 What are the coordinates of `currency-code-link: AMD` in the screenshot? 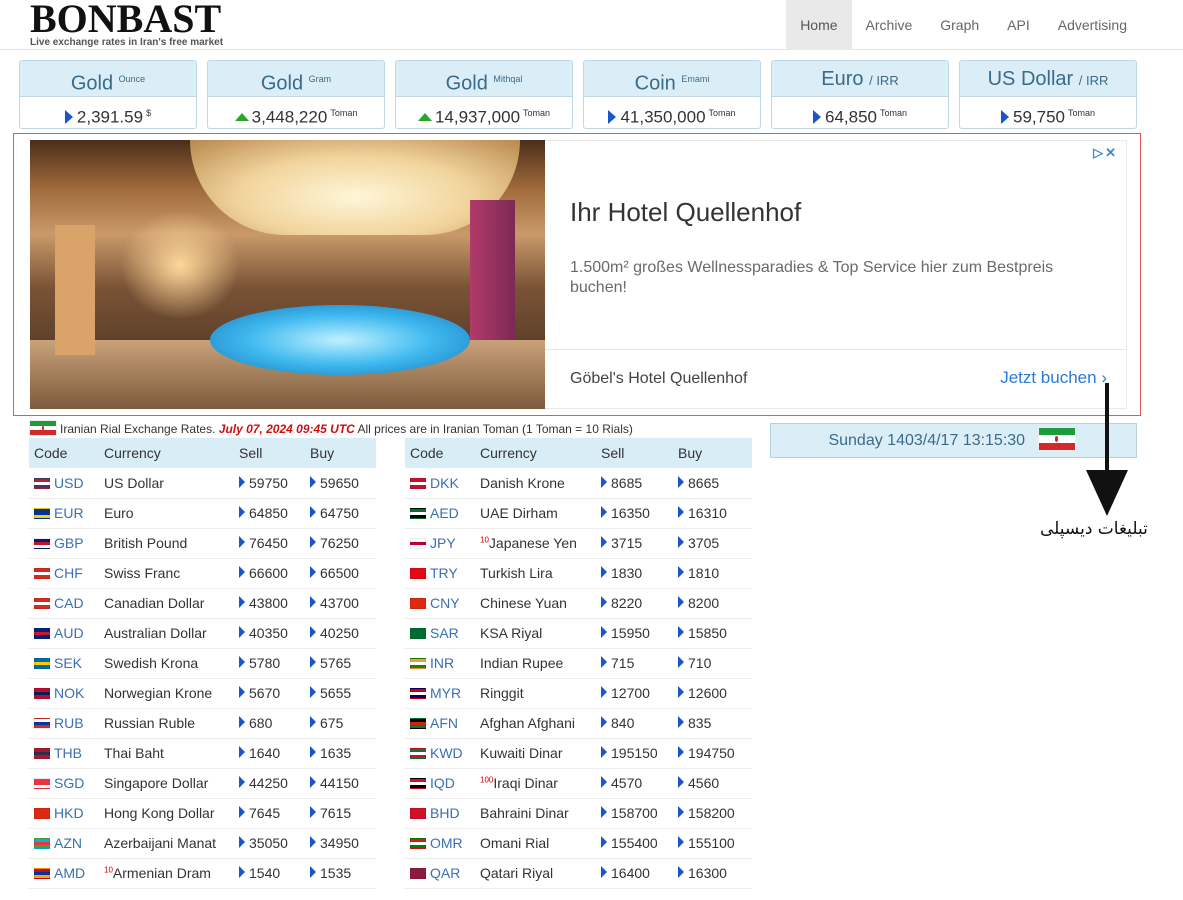 It's located at (69, 873).